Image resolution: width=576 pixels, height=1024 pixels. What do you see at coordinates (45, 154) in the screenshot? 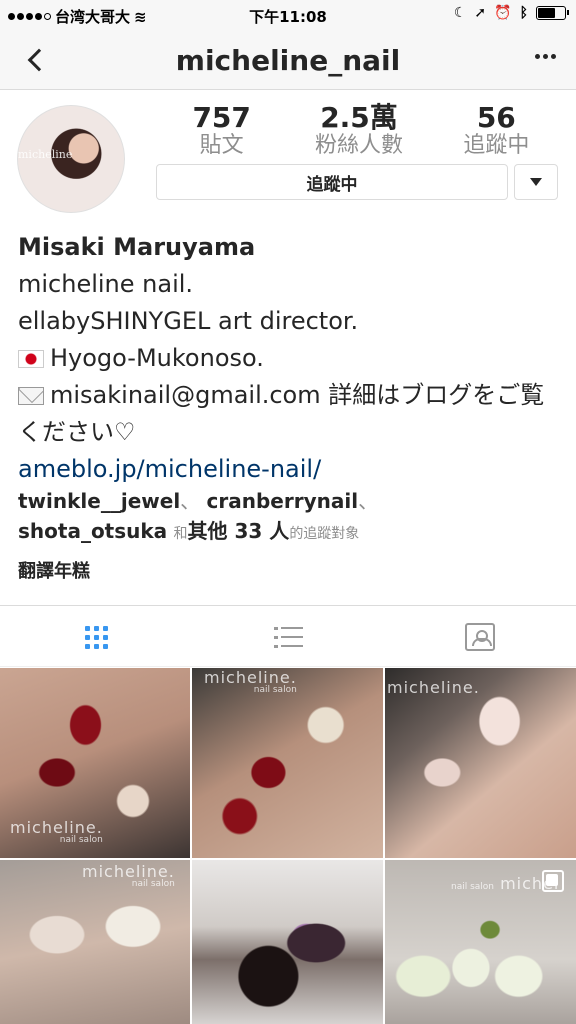
I see `avatar-watermark-text: micheline` at bounding box center [45, 154].